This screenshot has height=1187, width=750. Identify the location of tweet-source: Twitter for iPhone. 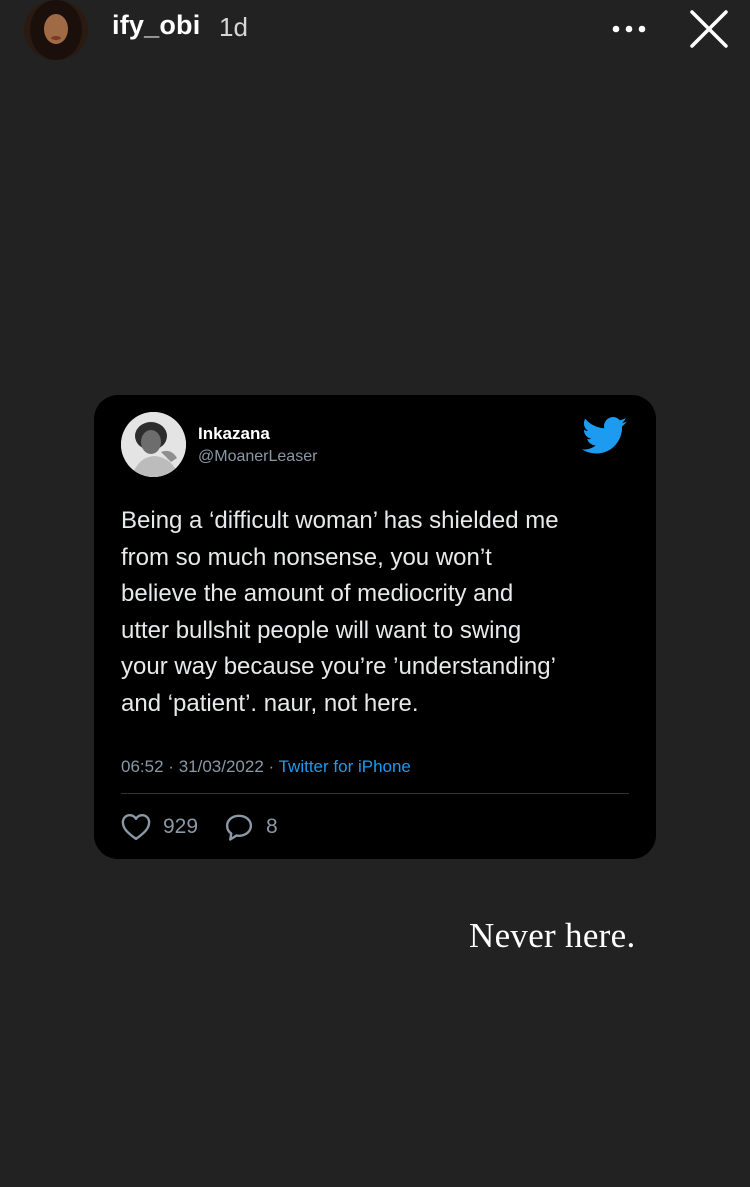
(345, 766).